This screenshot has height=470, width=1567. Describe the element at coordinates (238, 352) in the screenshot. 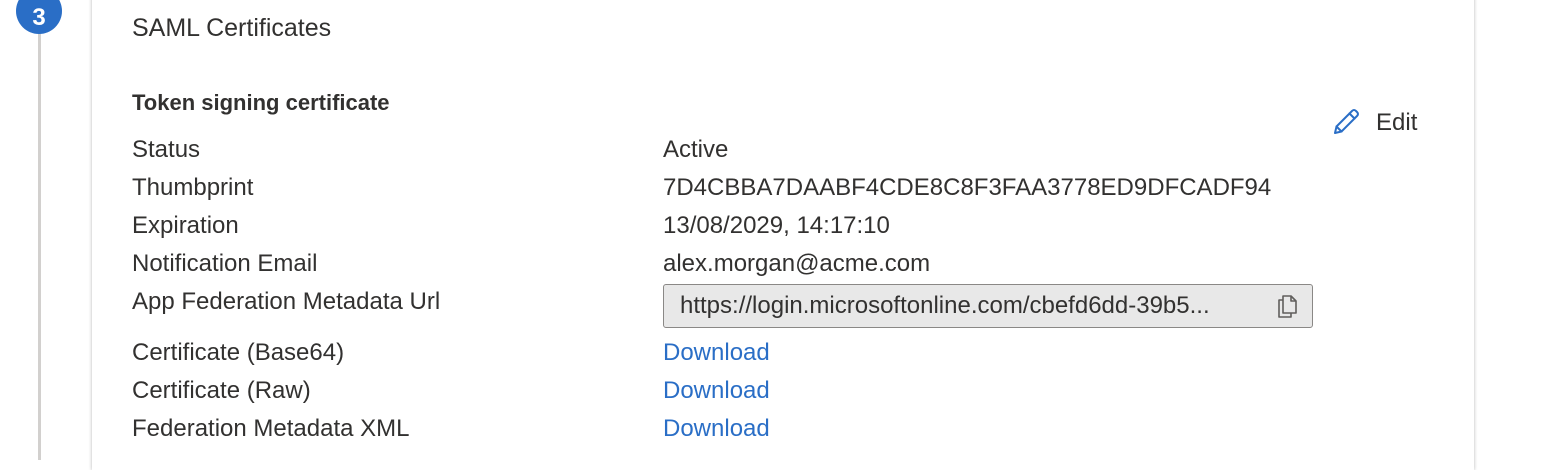

I see `cert-base64-label: Certificate (Base64)` at that location.